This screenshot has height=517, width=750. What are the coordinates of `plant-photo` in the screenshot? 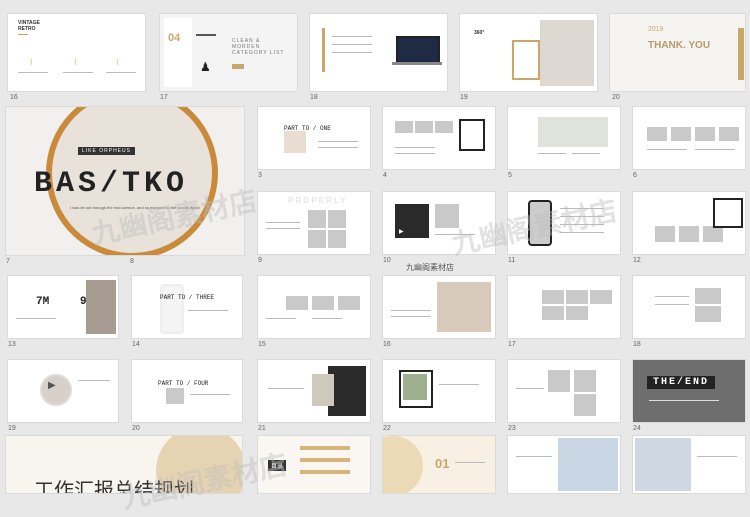 It's located at (415, 387).